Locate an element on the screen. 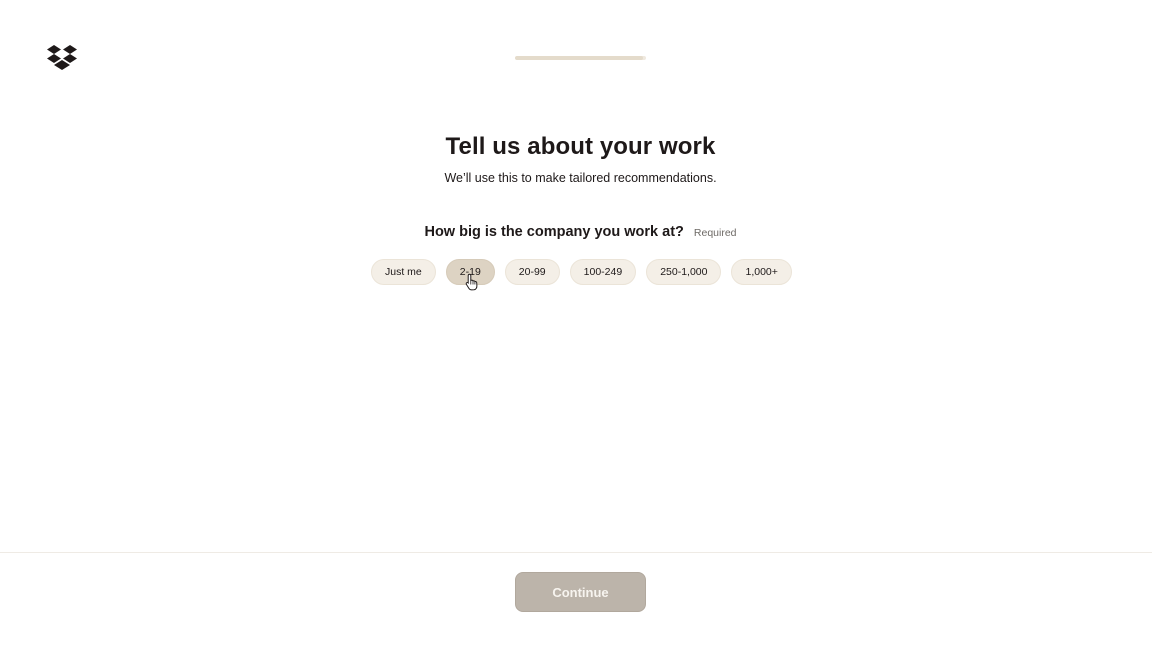  option-250-1000: 250-1,000 is located at coordinates (684, 272).